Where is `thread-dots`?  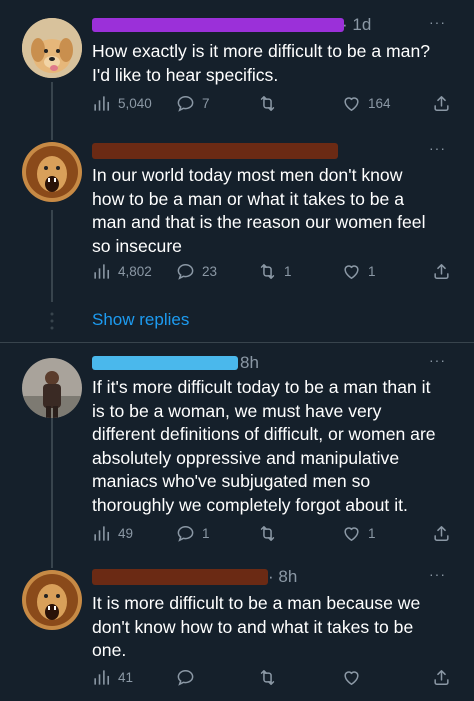 thread-dots is located at coordinates (52, 321).